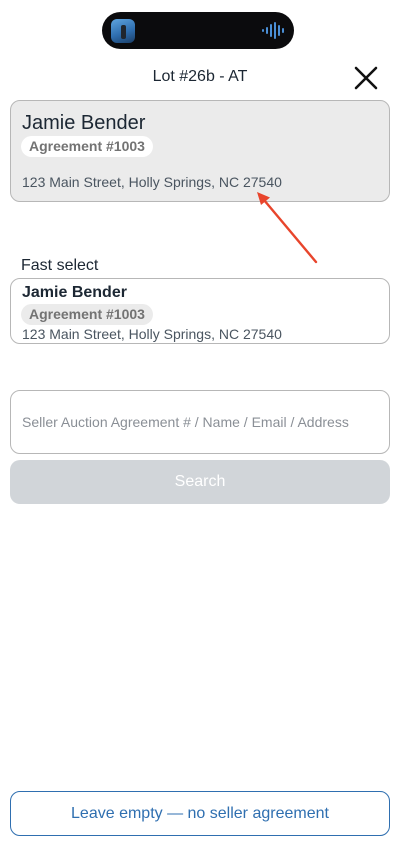  What do you see at coordinates (60, 265) in the screenshot?
I see `fast-select-label: Fast select` at bounding box center [60, 265].